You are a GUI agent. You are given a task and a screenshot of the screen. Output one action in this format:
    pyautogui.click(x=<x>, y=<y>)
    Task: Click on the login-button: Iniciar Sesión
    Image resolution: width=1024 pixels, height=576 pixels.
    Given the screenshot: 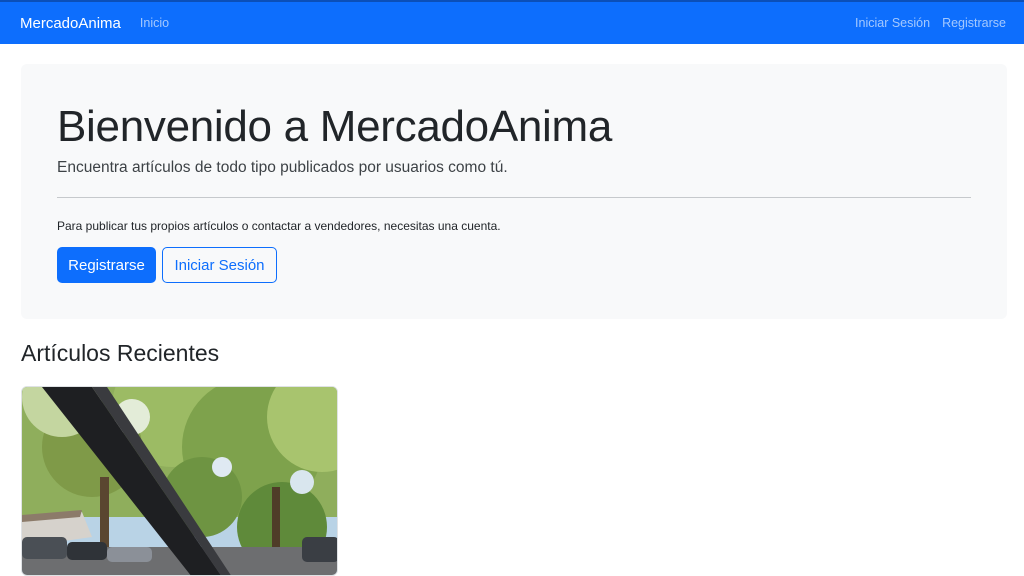 What is the action you would take?
    pyautogui.click(x=219, y=265)
    